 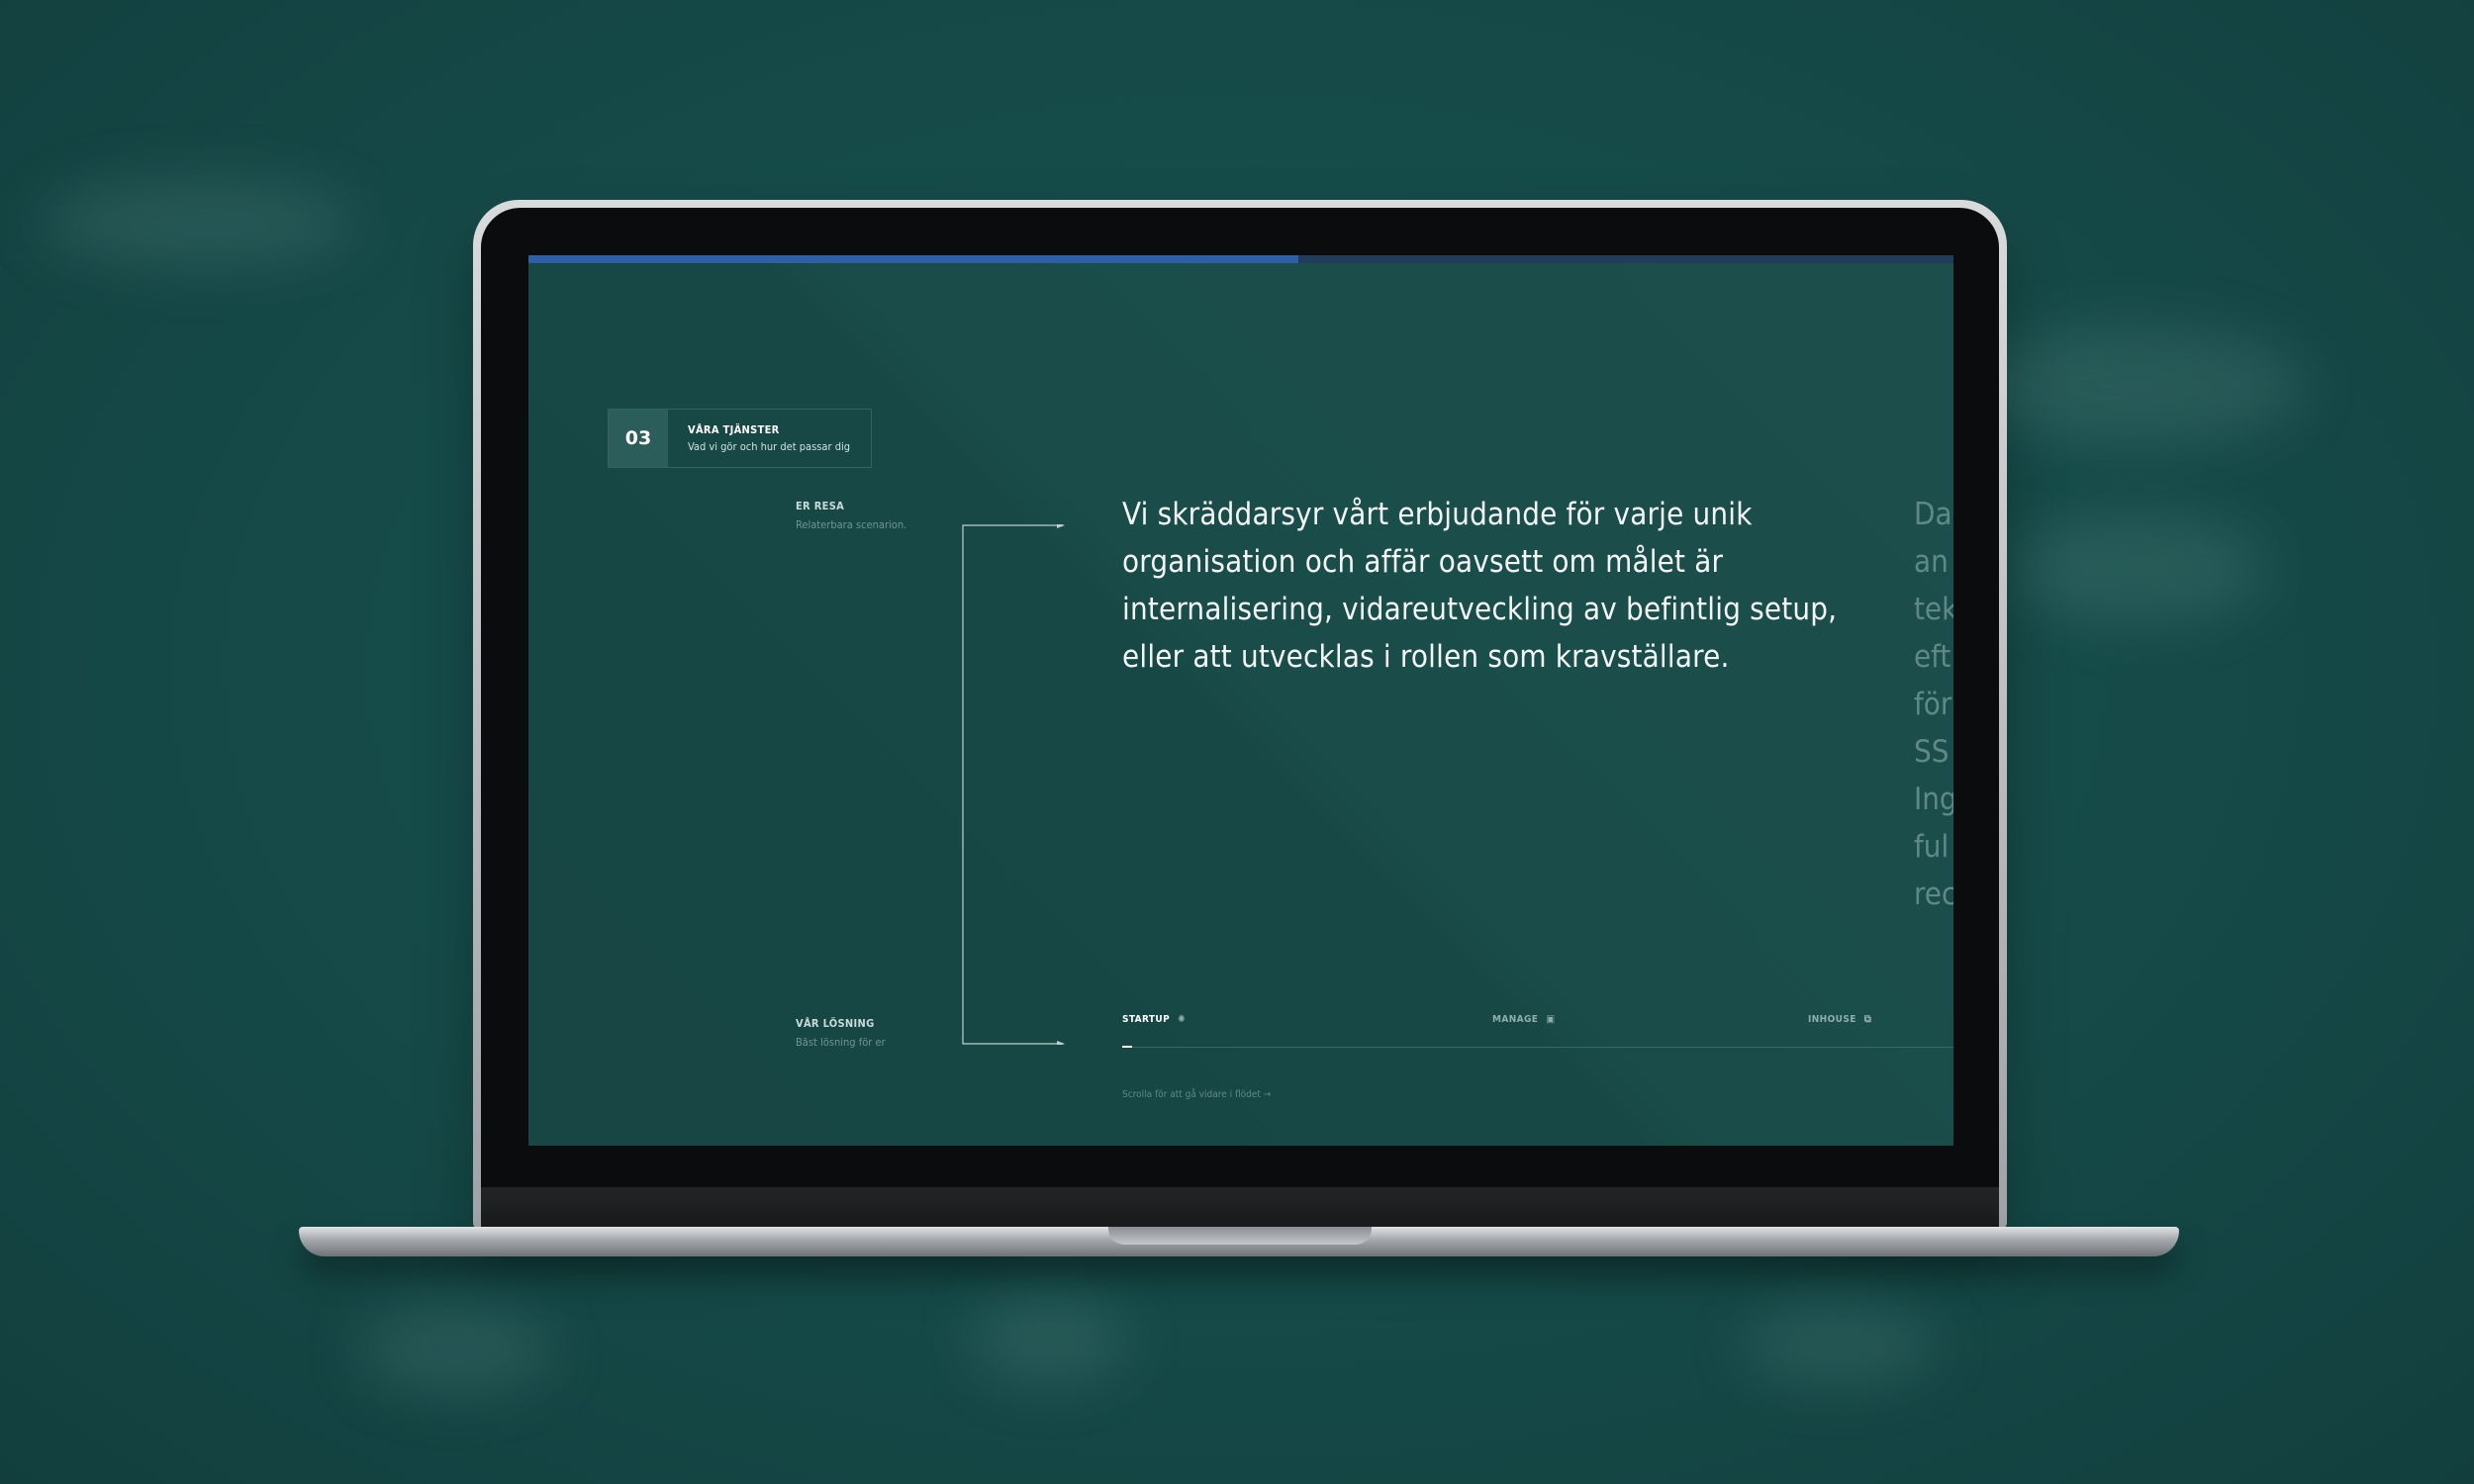 I want to click on section-subtitle: Vad vi gör och hur det passar dig, so click(x=769, y=446).